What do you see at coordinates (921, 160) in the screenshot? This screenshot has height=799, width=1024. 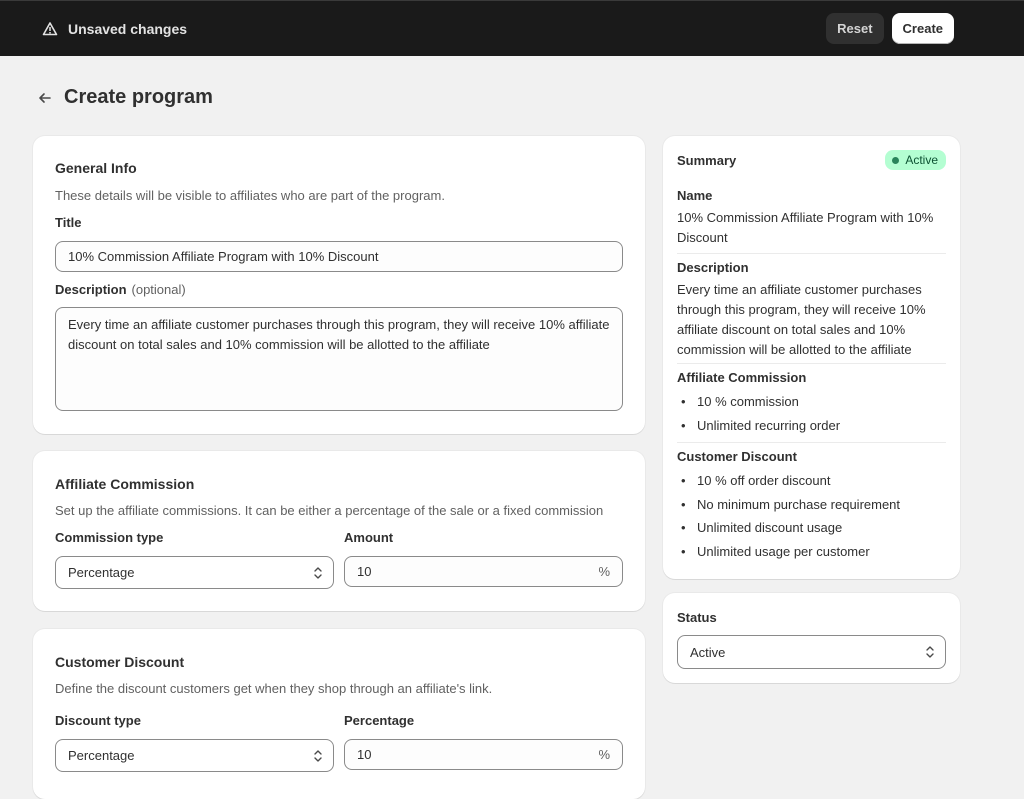 I see `status-badge-text: Active` at bounding box center [921, 160].